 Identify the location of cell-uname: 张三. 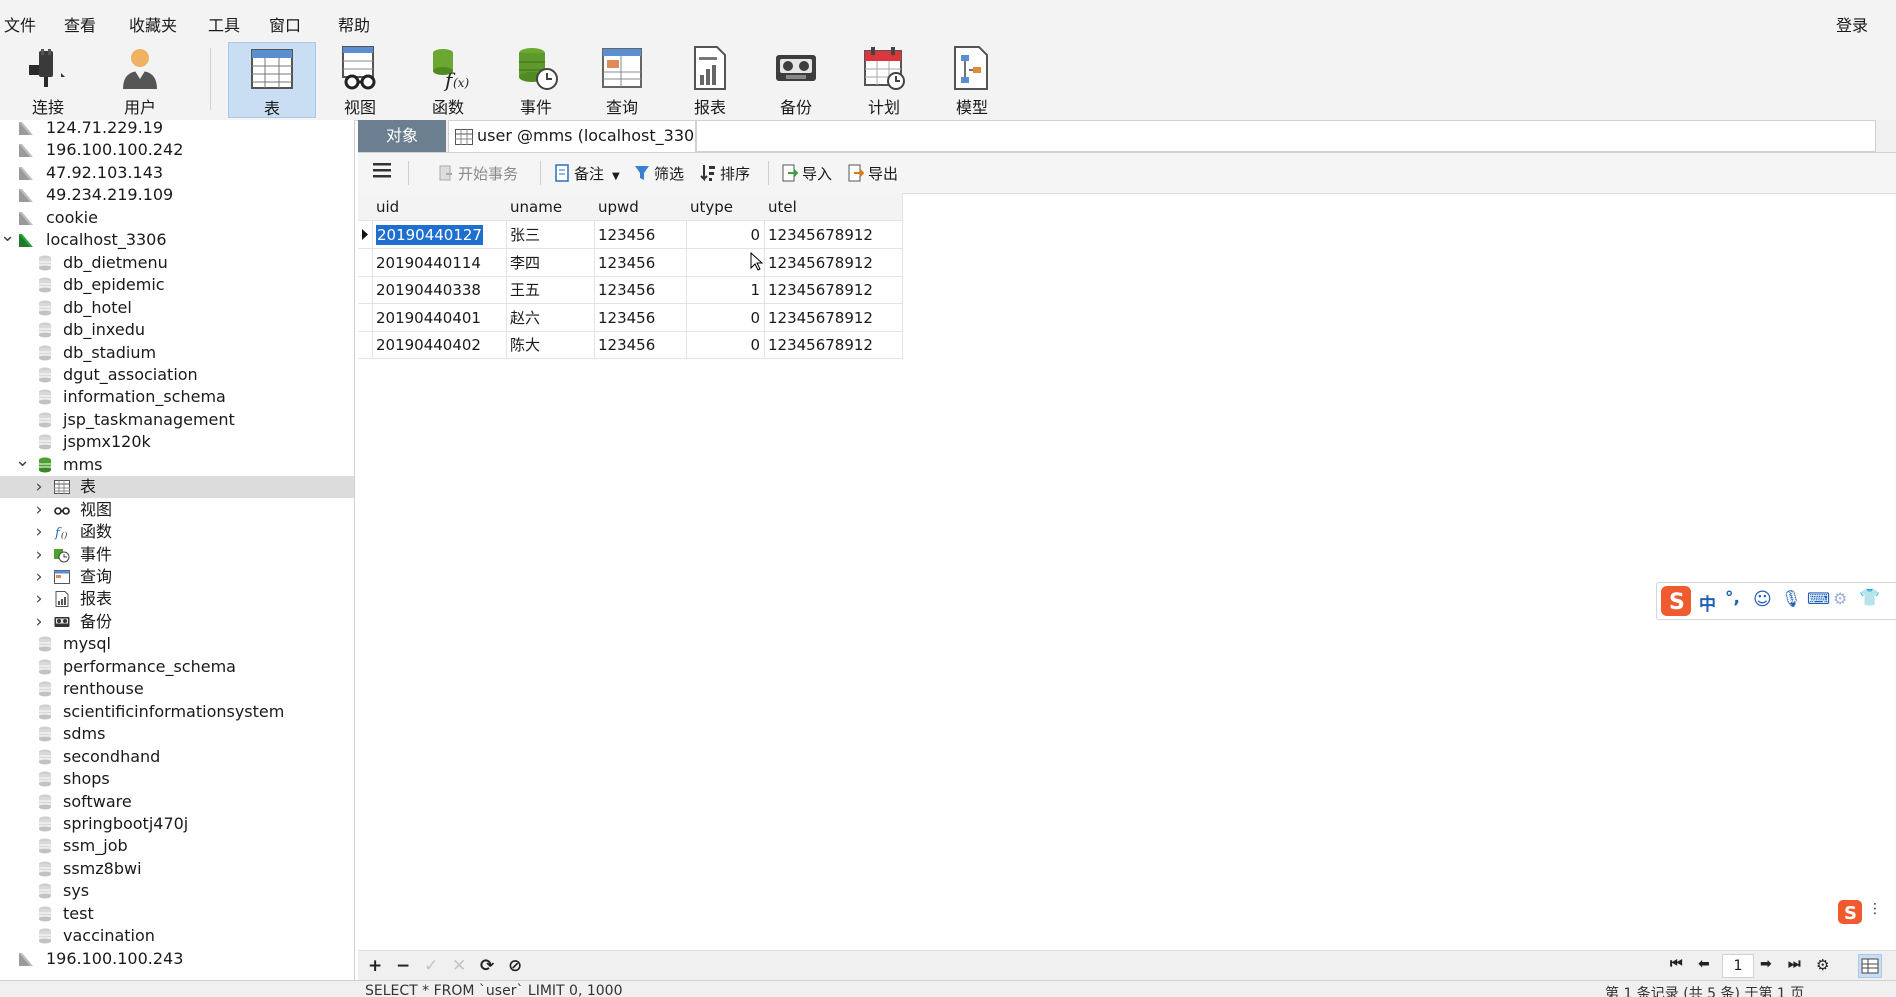
(550, 235).